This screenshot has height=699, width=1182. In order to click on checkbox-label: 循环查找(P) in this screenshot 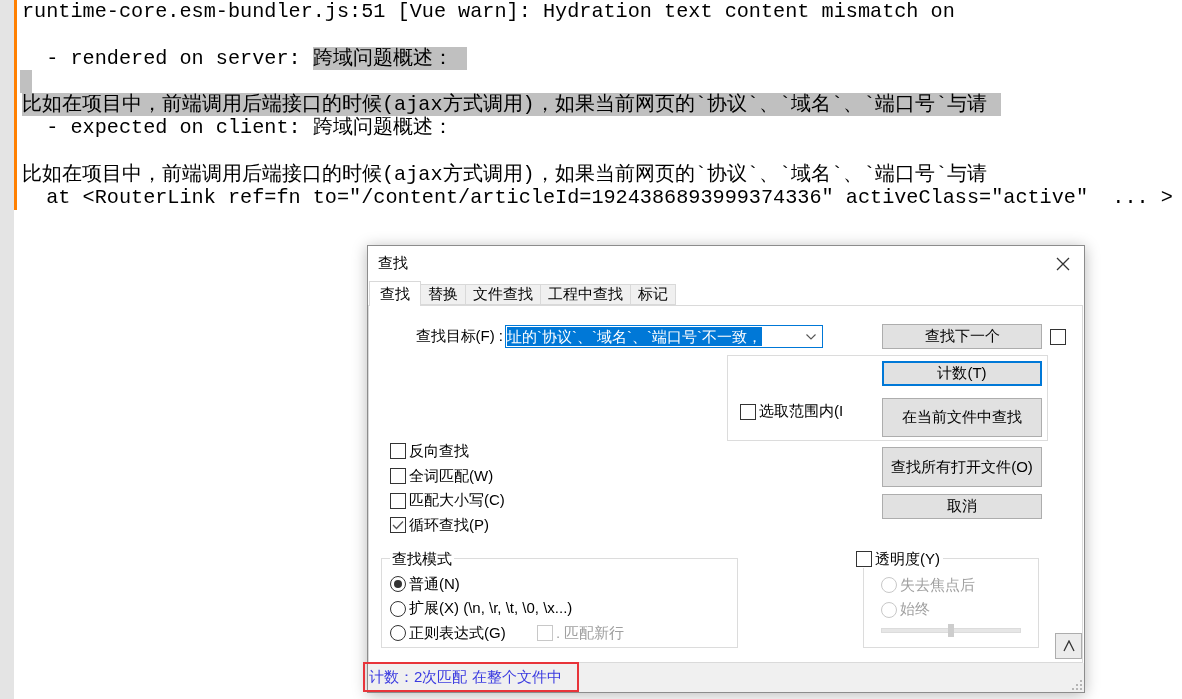, I will do `click(449, 525)`.